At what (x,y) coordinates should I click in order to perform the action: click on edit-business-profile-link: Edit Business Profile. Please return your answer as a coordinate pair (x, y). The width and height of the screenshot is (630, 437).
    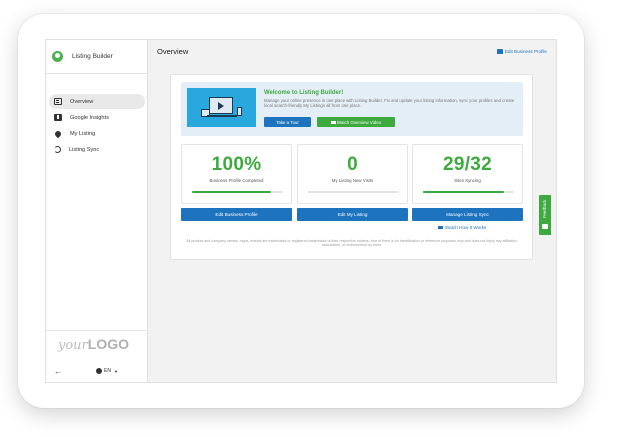
    Looking at the image, I should click on (521, 51).